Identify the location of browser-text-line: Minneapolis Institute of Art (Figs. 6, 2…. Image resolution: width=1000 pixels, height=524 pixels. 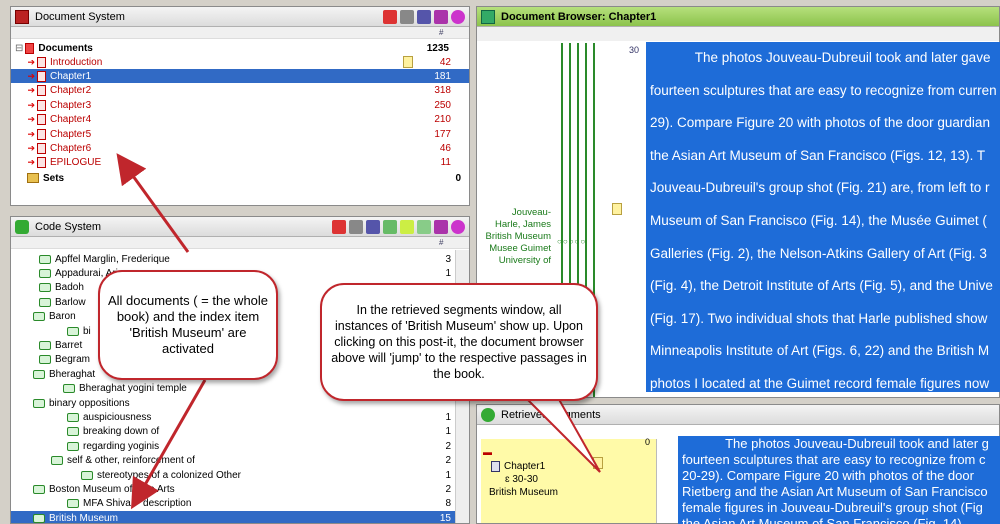
(820, 351).